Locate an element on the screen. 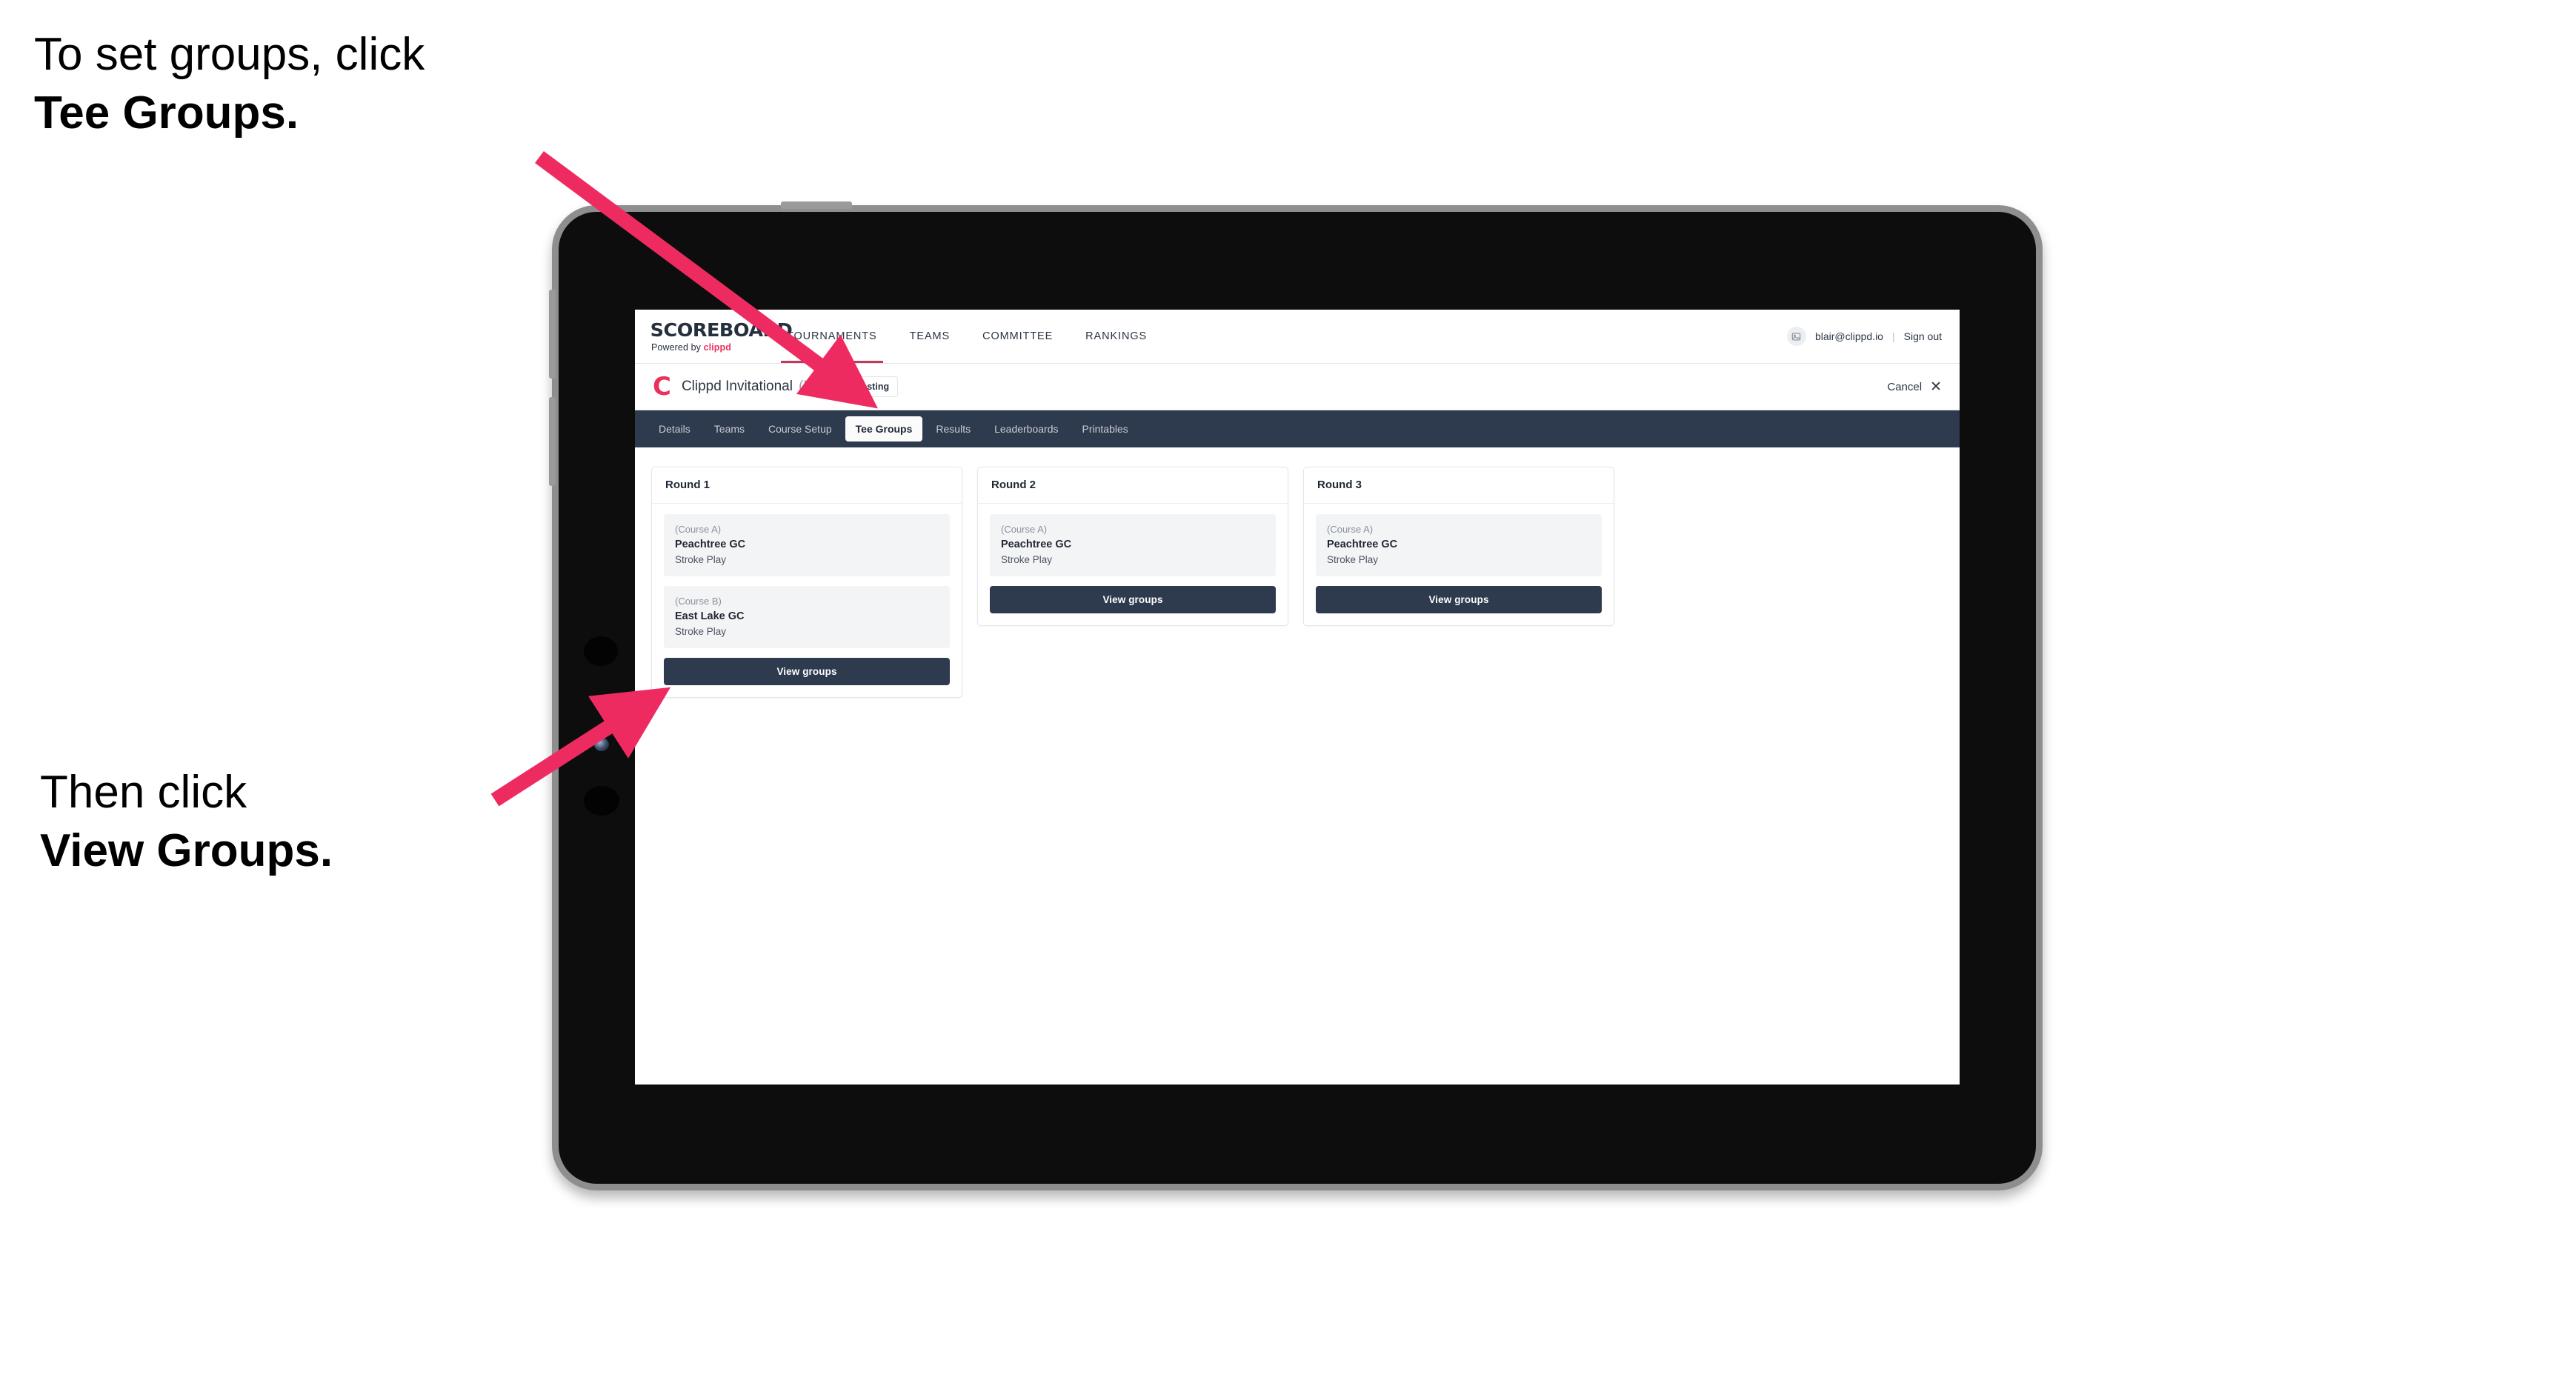 This screenshot has height=1386, width=2576. nav-tournaments: TOURNAMENTS is located at coordinates (832, 336).